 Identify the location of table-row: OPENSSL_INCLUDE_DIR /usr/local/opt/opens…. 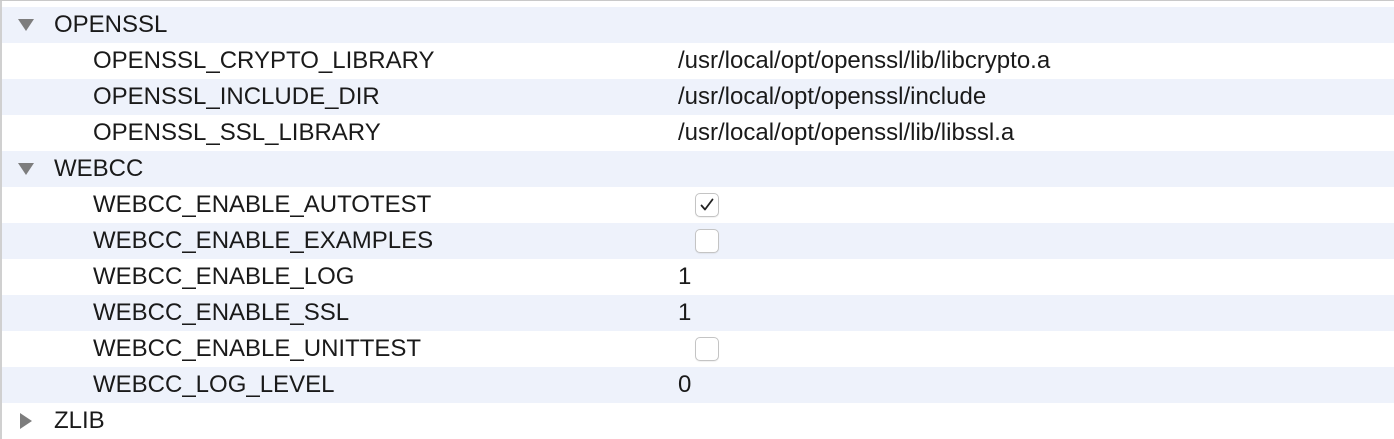
(698, 97).